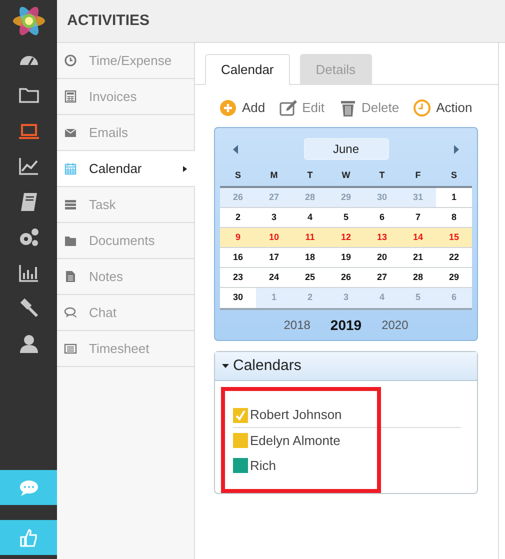 The width and height of the screenshot is (505, 559). I want to click on day-cell: 12, so click(346, 237).